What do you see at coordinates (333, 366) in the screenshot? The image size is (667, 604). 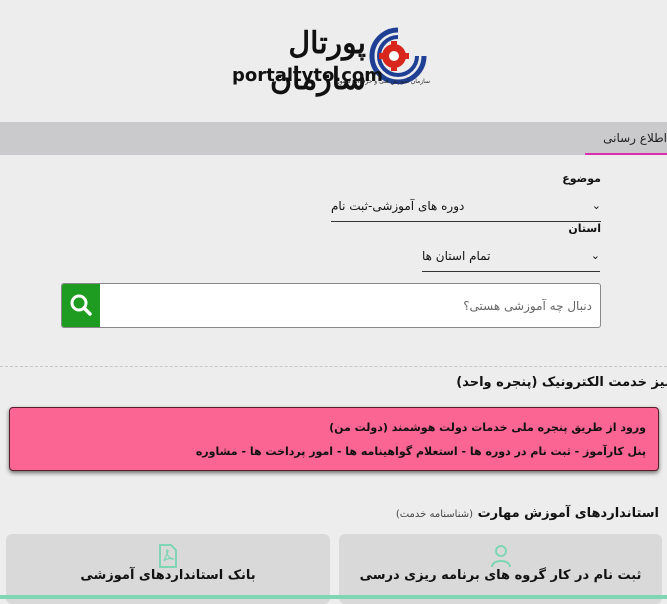 I see `section-divider` at bounding box center [333, 366].